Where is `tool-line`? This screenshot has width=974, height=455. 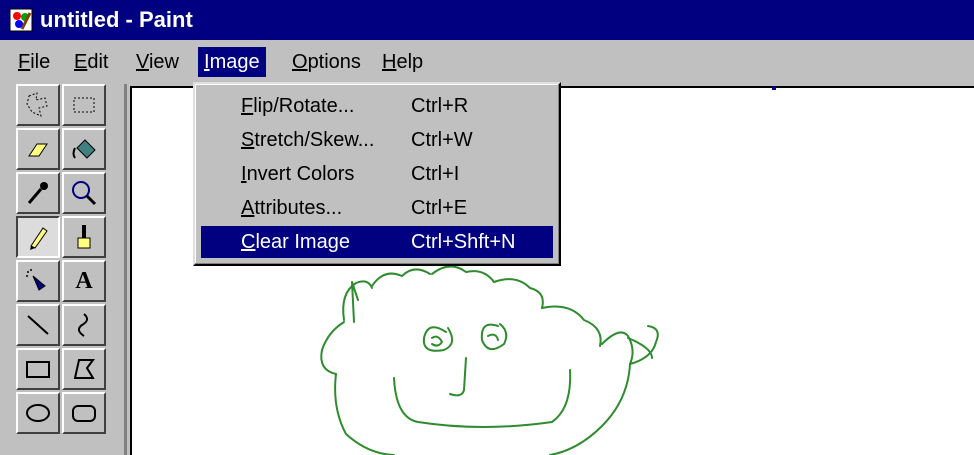 tool-line is located at coordinates (38, 325).